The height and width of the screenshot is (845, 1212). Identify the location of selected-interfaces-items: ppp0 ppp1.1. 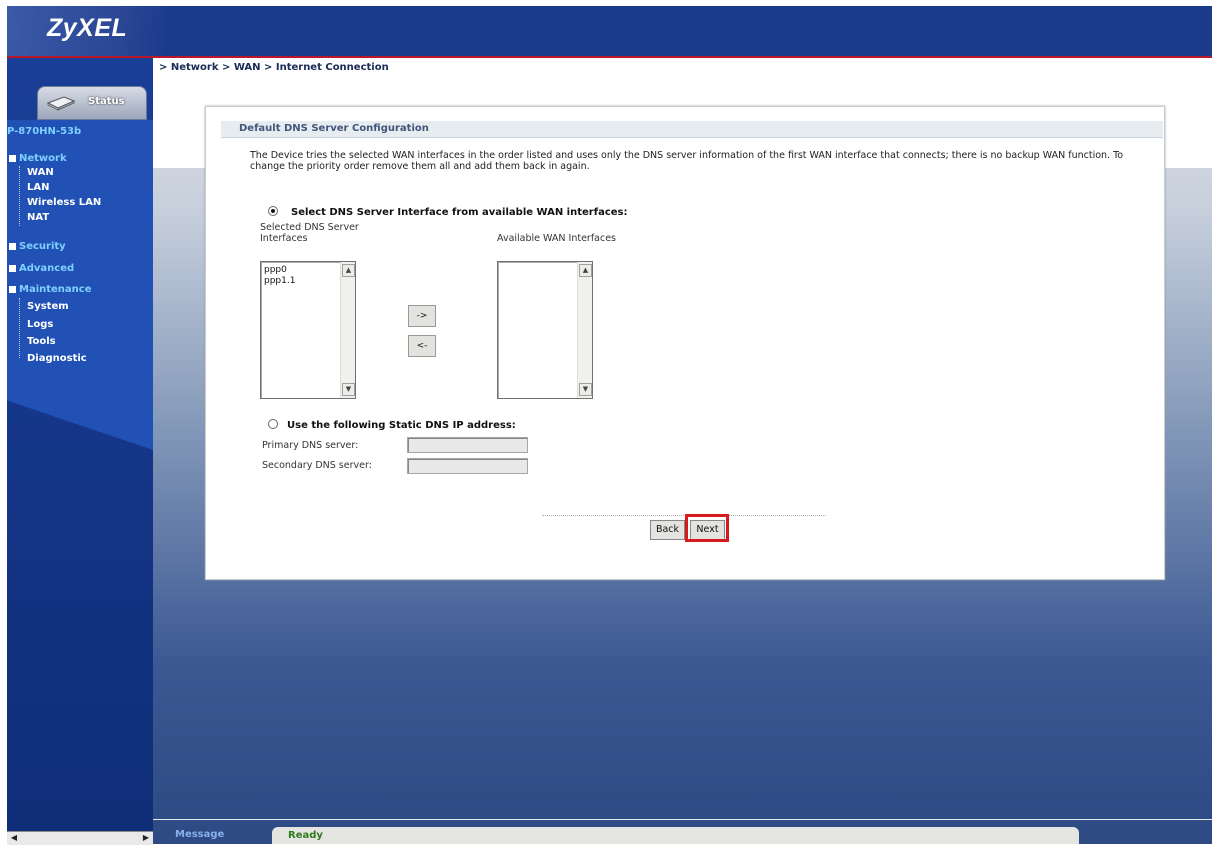
(279, 276).